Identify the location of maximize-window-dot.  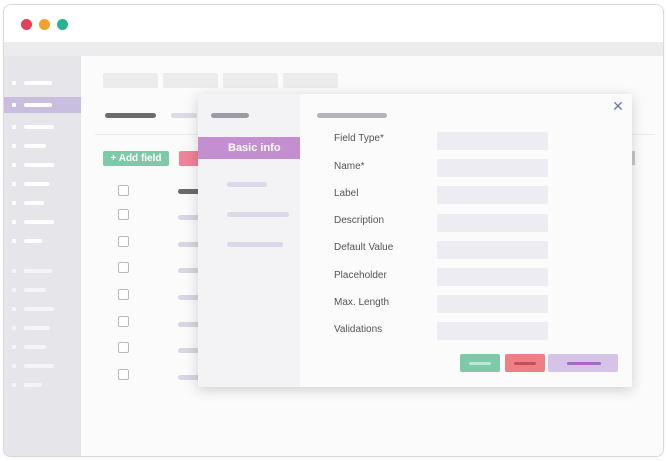
(62, 24).